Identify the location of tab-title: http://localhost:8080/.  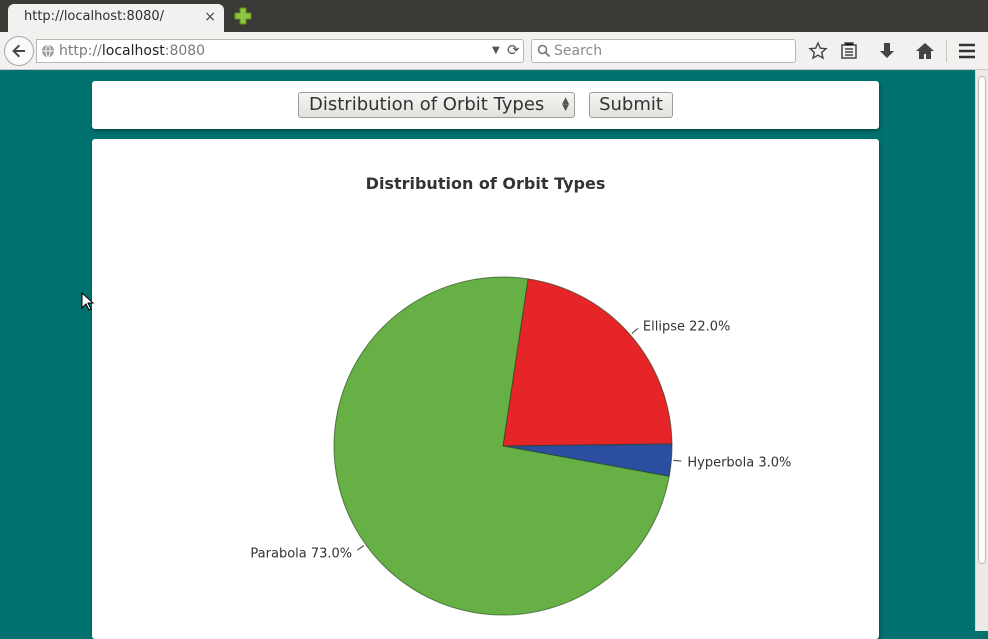
(94, 16).